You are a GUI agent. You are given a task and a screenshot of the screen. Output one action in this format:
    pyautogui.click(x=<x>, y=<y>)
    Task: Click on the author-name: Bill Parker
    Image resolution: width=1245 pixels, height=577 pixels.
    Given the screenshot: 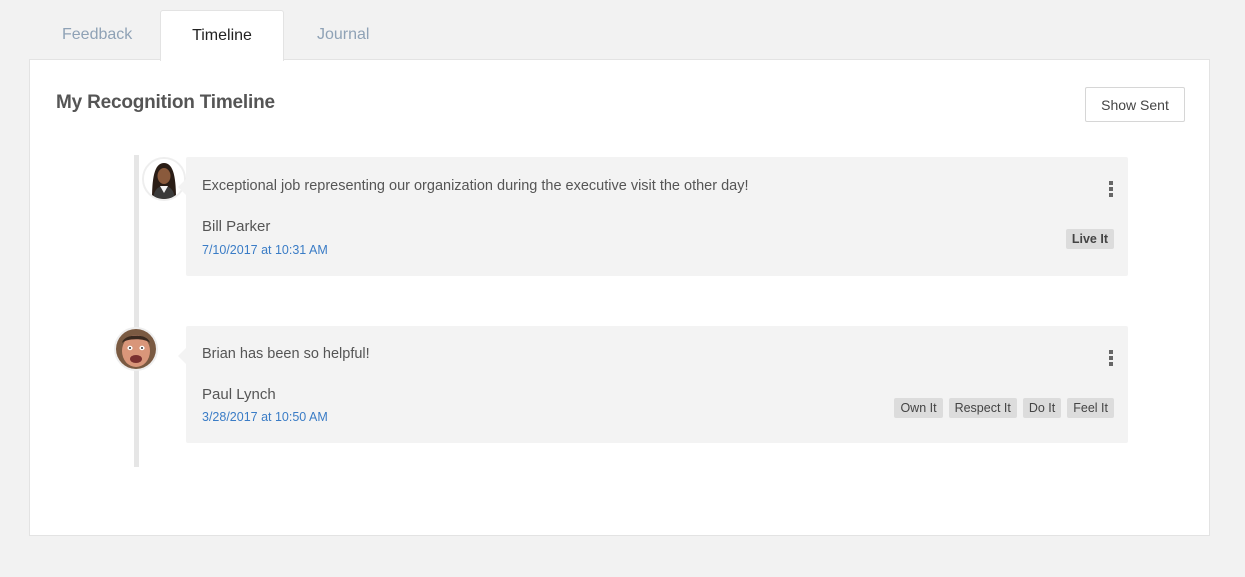 What is the action you would take?
    pyautogui.click(x=236, y=226)
    